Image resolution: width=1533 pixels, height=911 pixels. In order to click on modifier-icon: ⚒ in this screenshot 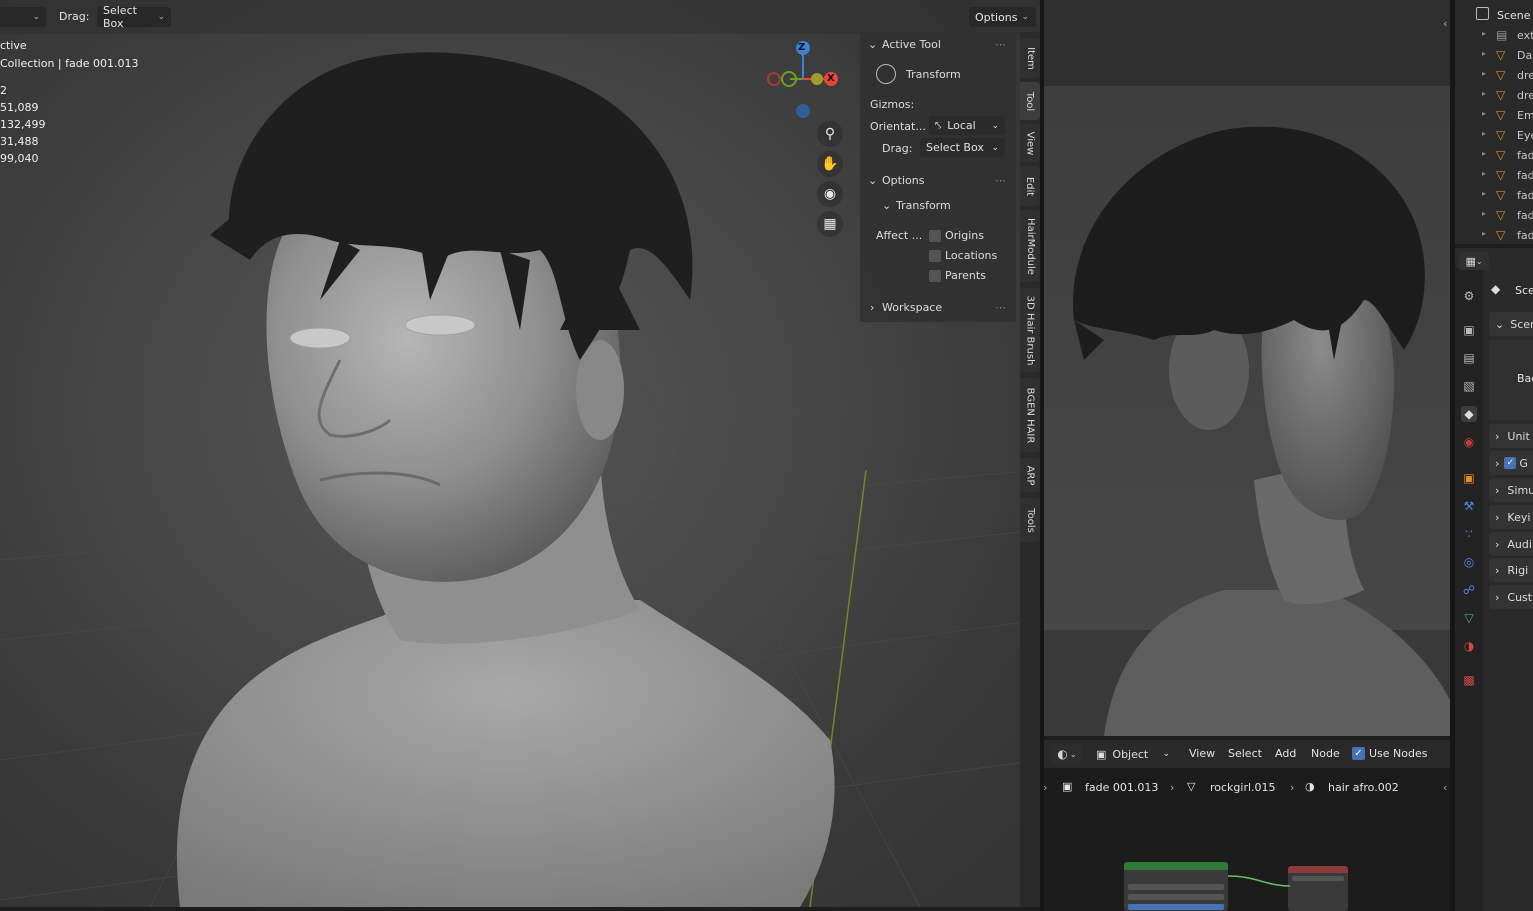, I will do `click(1469, 506)`.